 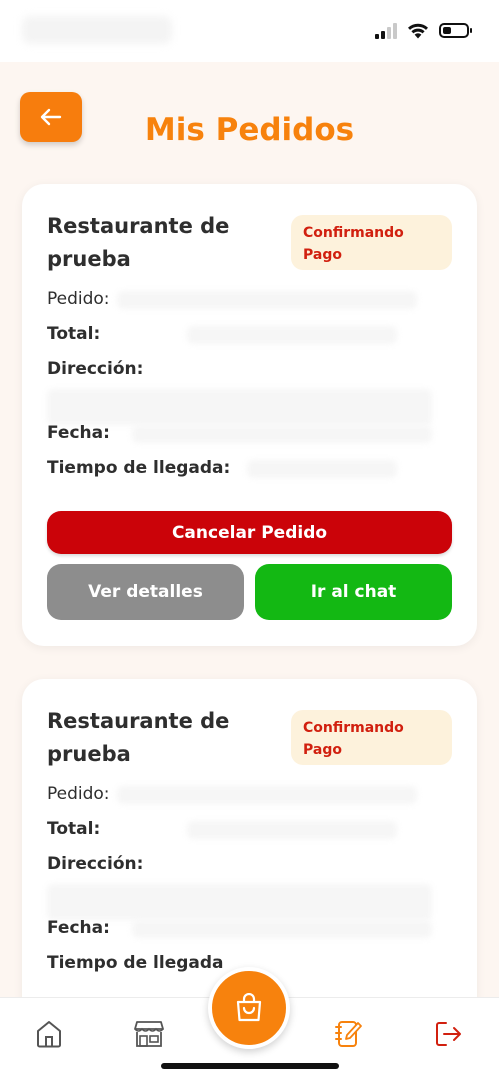 I want to click on arrival-value-blurred, so click(x=322, y=469).